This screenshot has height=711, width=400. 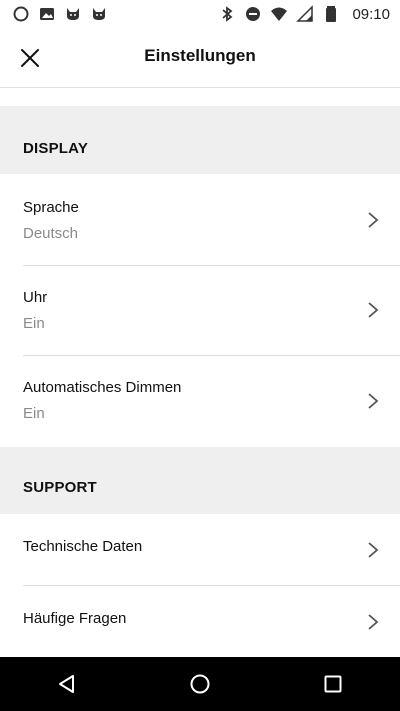 I want to click on item-value: Deutsch, so click(x=51, y=233).